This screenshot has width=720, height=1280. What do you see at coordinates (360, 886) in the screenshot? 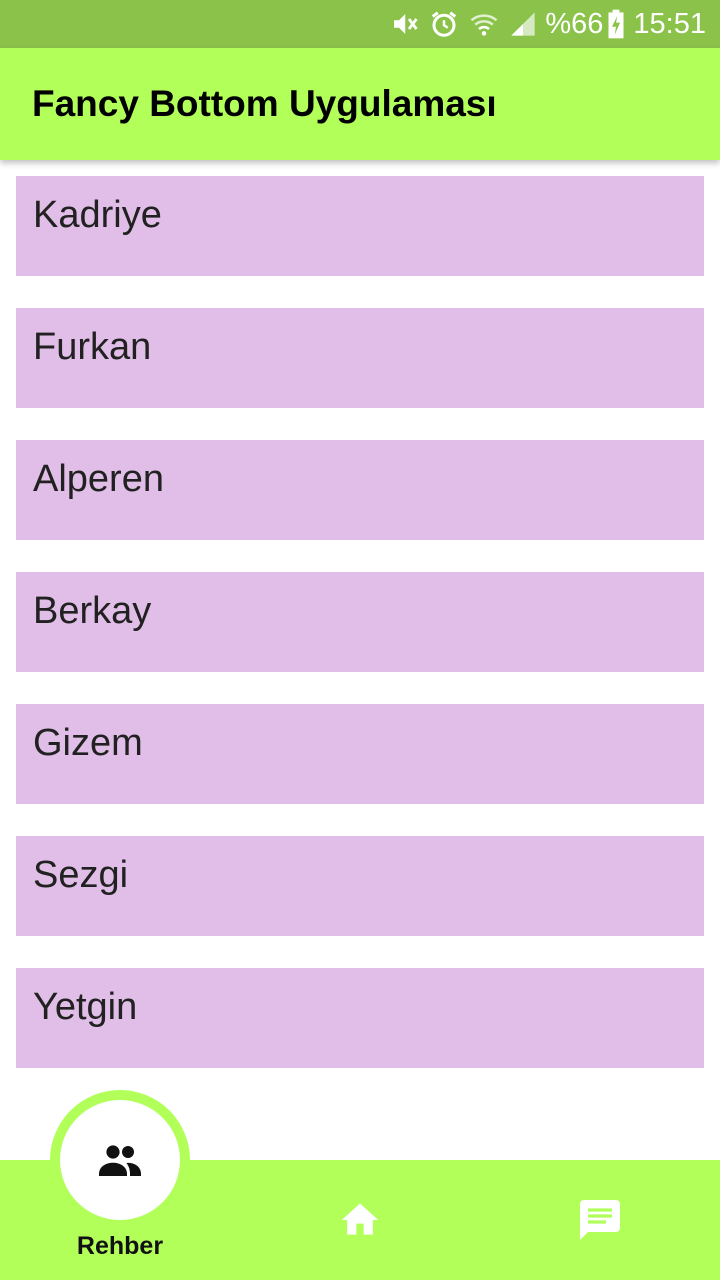
I see `list-item: Sezgi` at bounding box center [360, 886].